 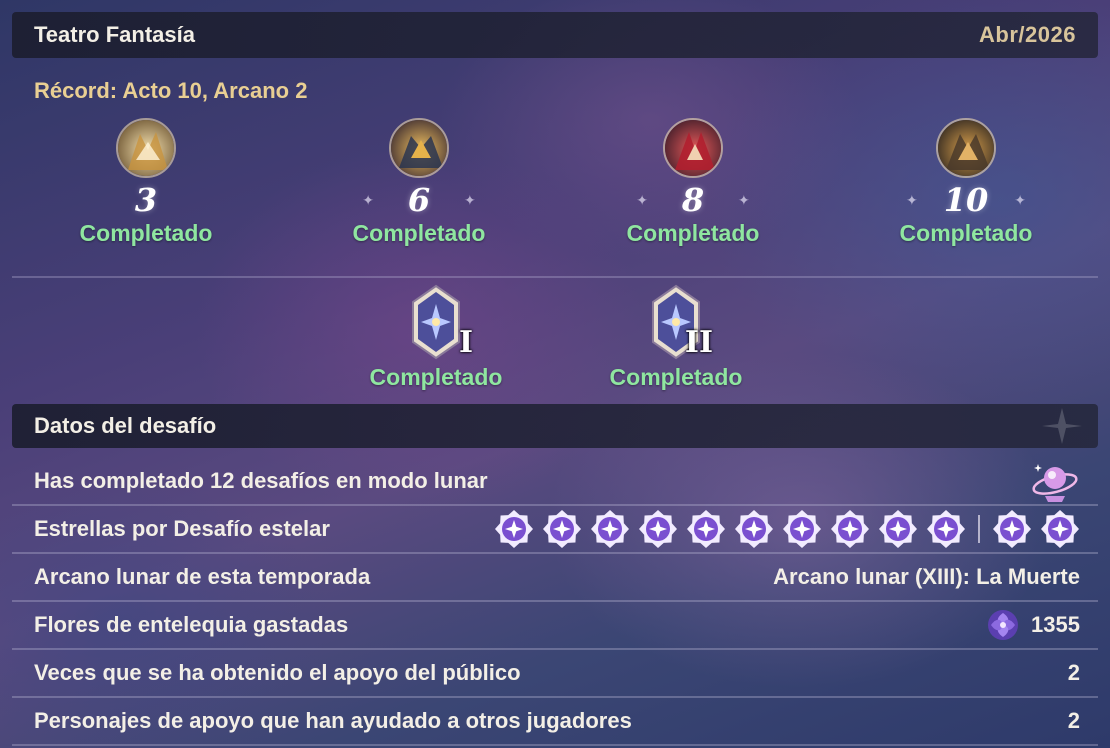 I want to click on arcanum-numeral: II, so click(x=698, y=342).